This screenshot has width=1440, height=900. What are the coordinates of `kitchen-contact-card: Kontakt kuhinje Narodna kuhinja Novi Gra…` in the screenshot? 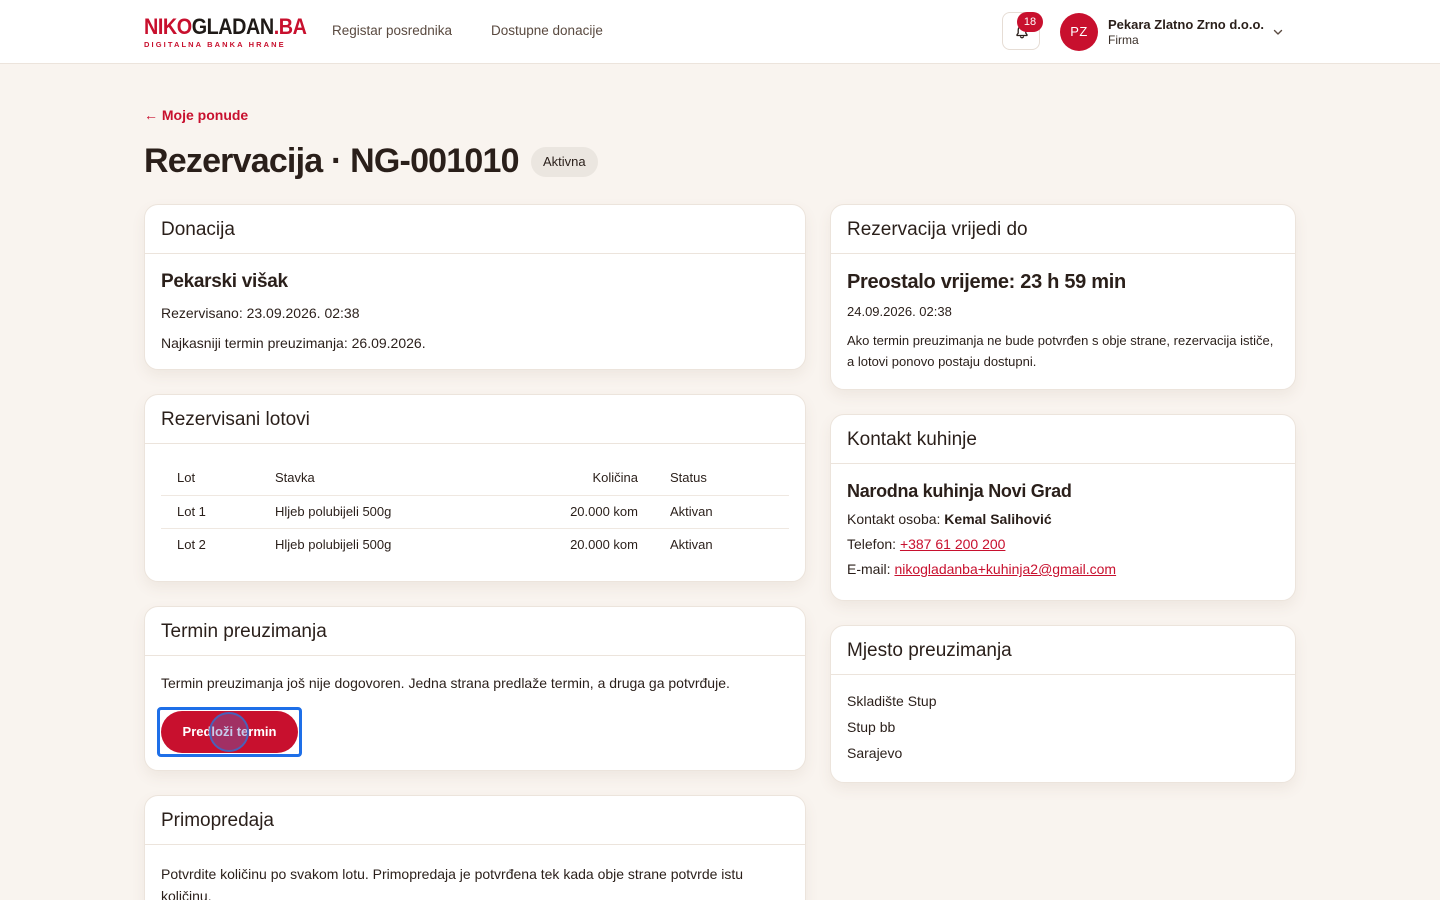 It's located at (1063, 507).